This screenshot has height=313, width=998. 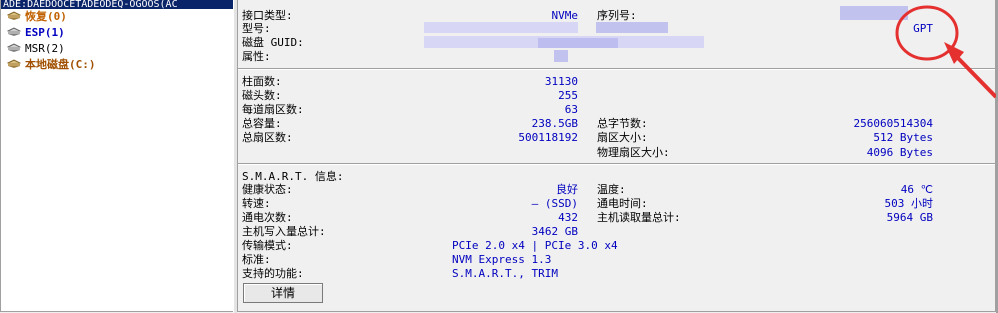 What do you see at coordinates (874, 13) in the screenshot?
I see `redacted-serial` at bounding box center [874, 13].